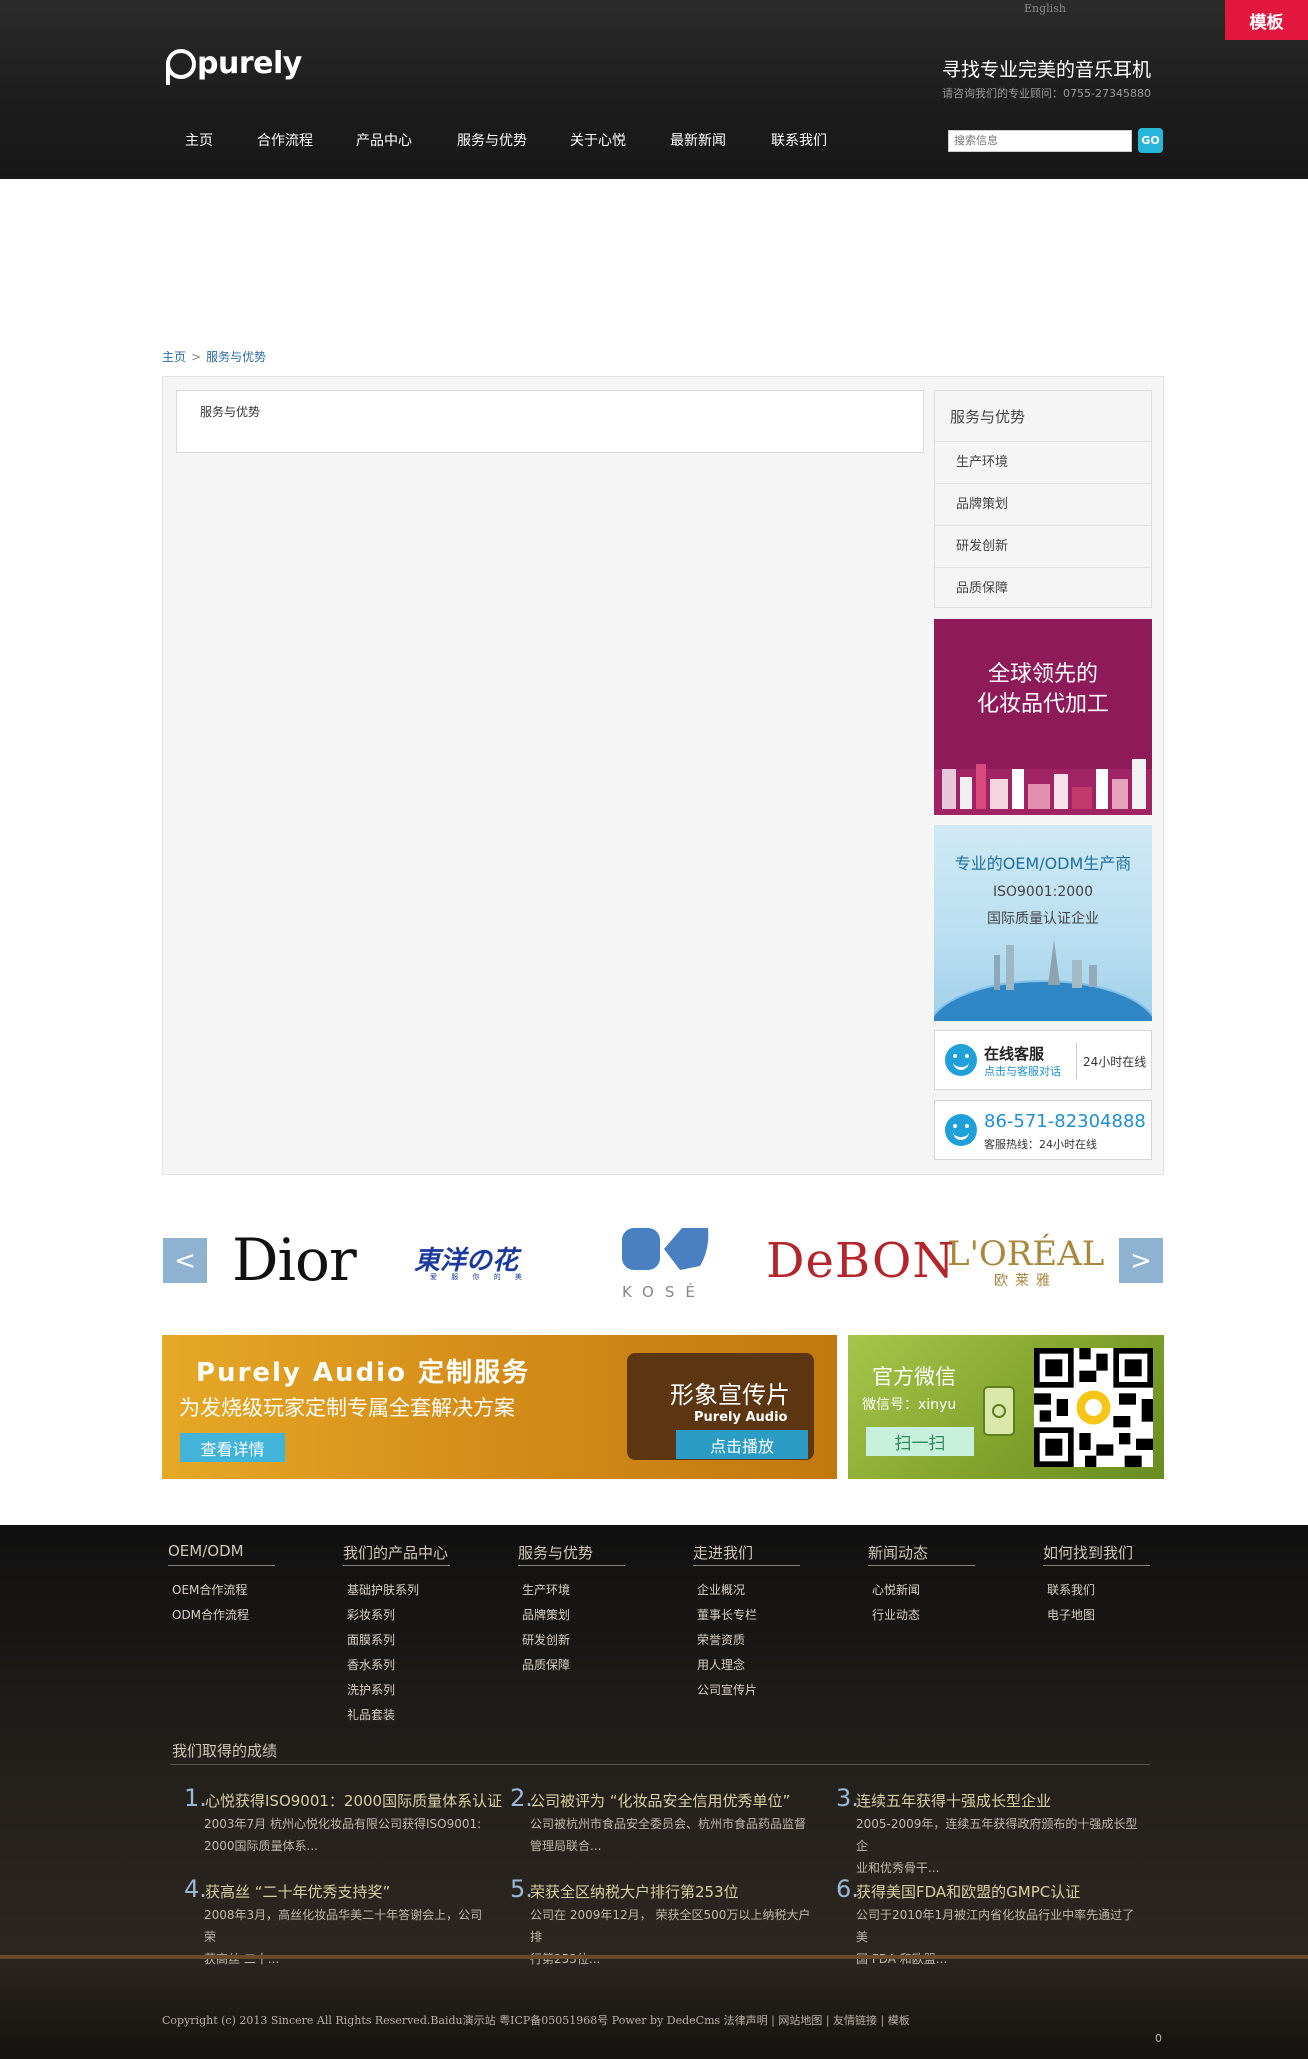 This screenshot has width=1308, height=2059. Describe the element at coordinates (920, 1441) in the screenshot. I see `scan-button: 扫一扫` at that location.